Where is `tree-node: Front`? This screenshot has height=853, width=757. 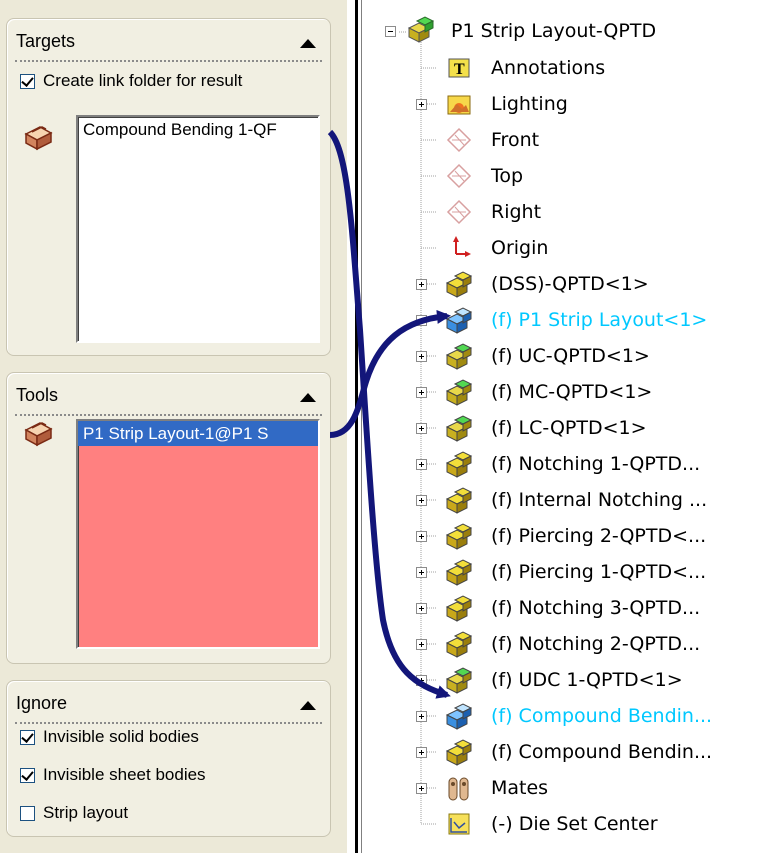
tree-node: Front is located at coordinates (562, 140).